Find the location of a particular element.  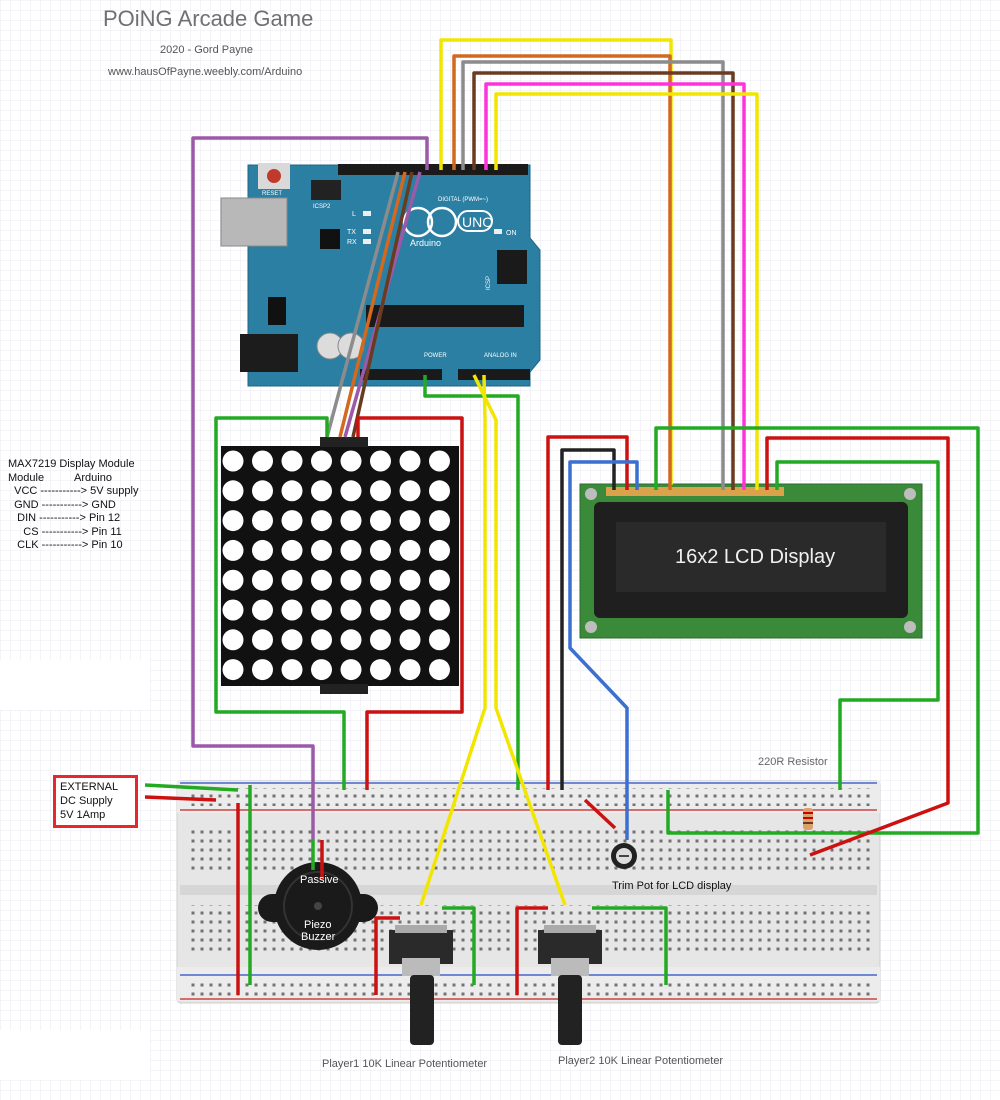

url-text: www.hausOfPayne.weebly.com/Arduino is located at coordinates (205, 72).